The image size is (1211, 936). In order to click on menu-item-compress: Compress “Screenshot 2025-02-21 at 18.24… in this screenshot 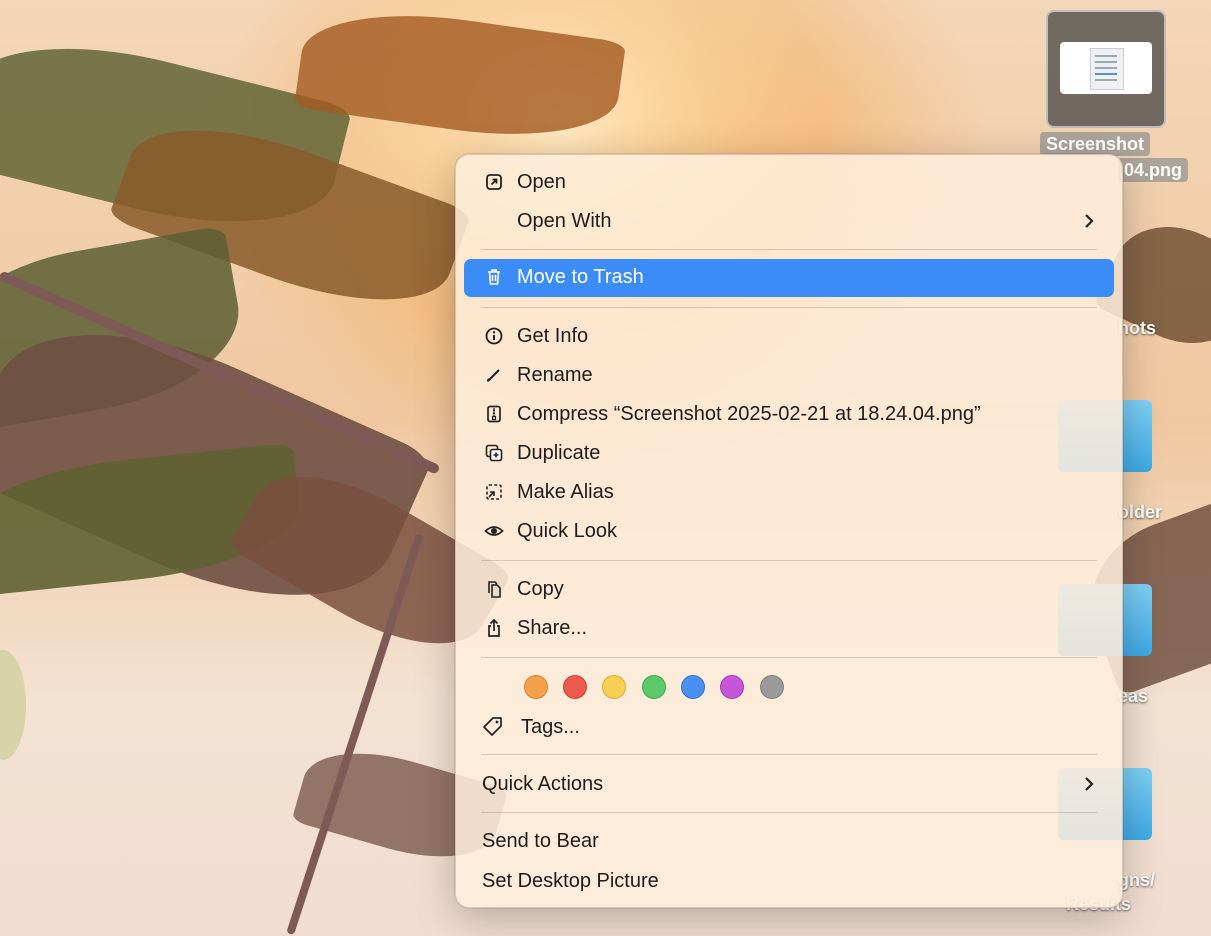, I will do `click(789, 414)`.